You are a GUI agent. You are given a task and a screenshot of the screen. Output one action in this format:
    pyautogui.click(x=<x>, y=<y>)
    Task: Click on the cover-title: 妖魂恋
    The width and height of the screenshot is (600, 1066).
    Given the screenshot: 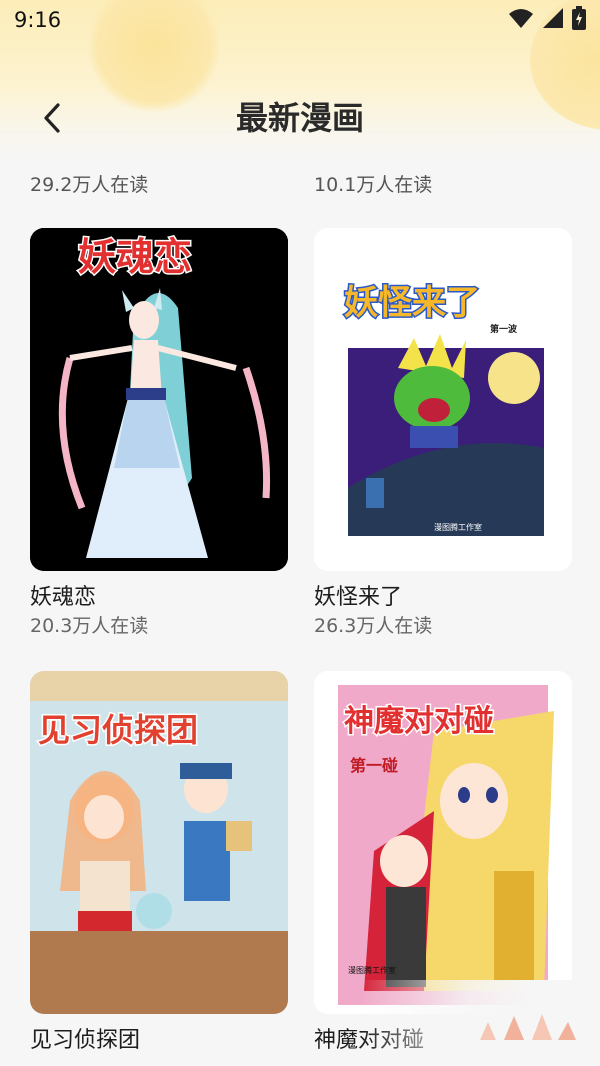 What is the action you would take?
    pyautogui.click(x=135, y=257)
    